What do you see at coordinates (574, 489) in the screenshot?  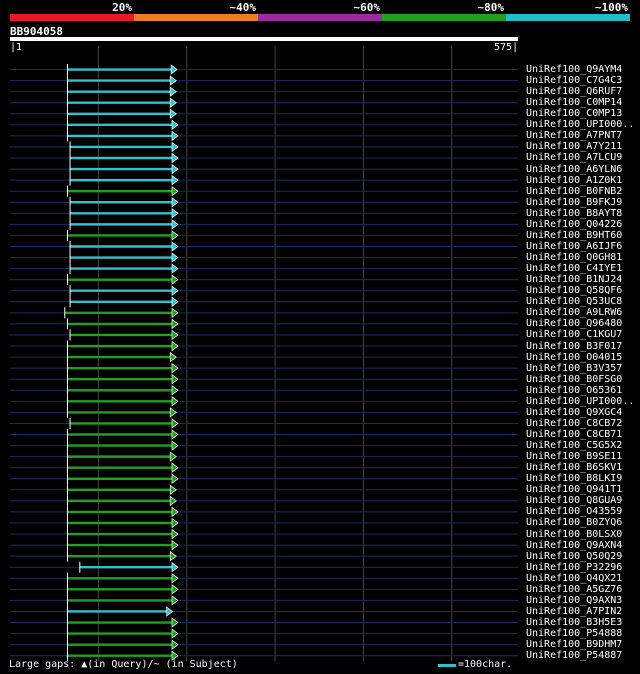 I see `hit-name: UniRef100_Q941T1` at bounding box center [574, 489].